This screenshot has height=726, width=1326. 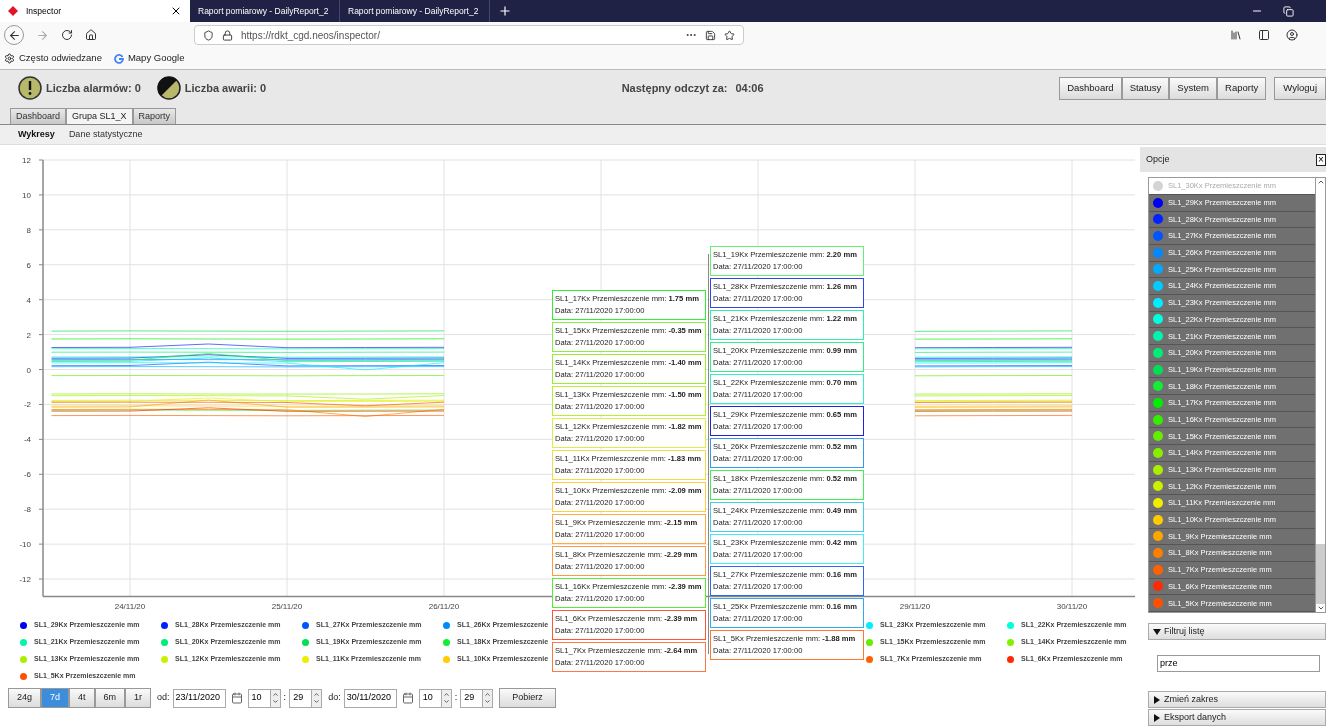 I want to click on bookmark: Mapy Google, so click(x=149, y=58).